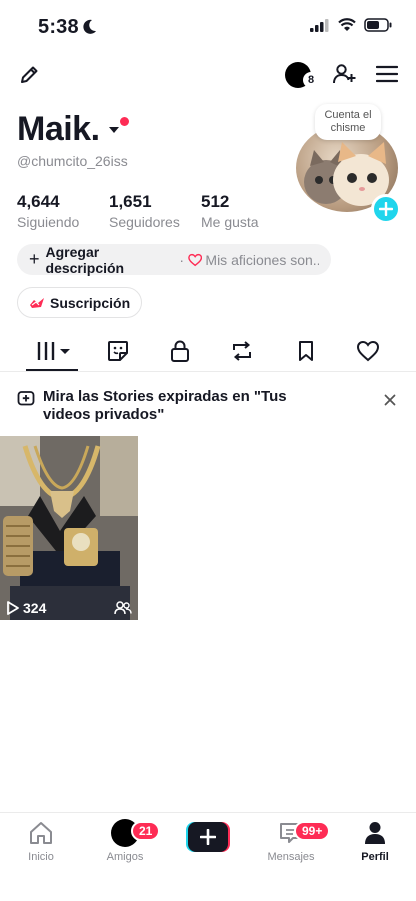  I want to click on profile-person-icon, so click(375, 833).